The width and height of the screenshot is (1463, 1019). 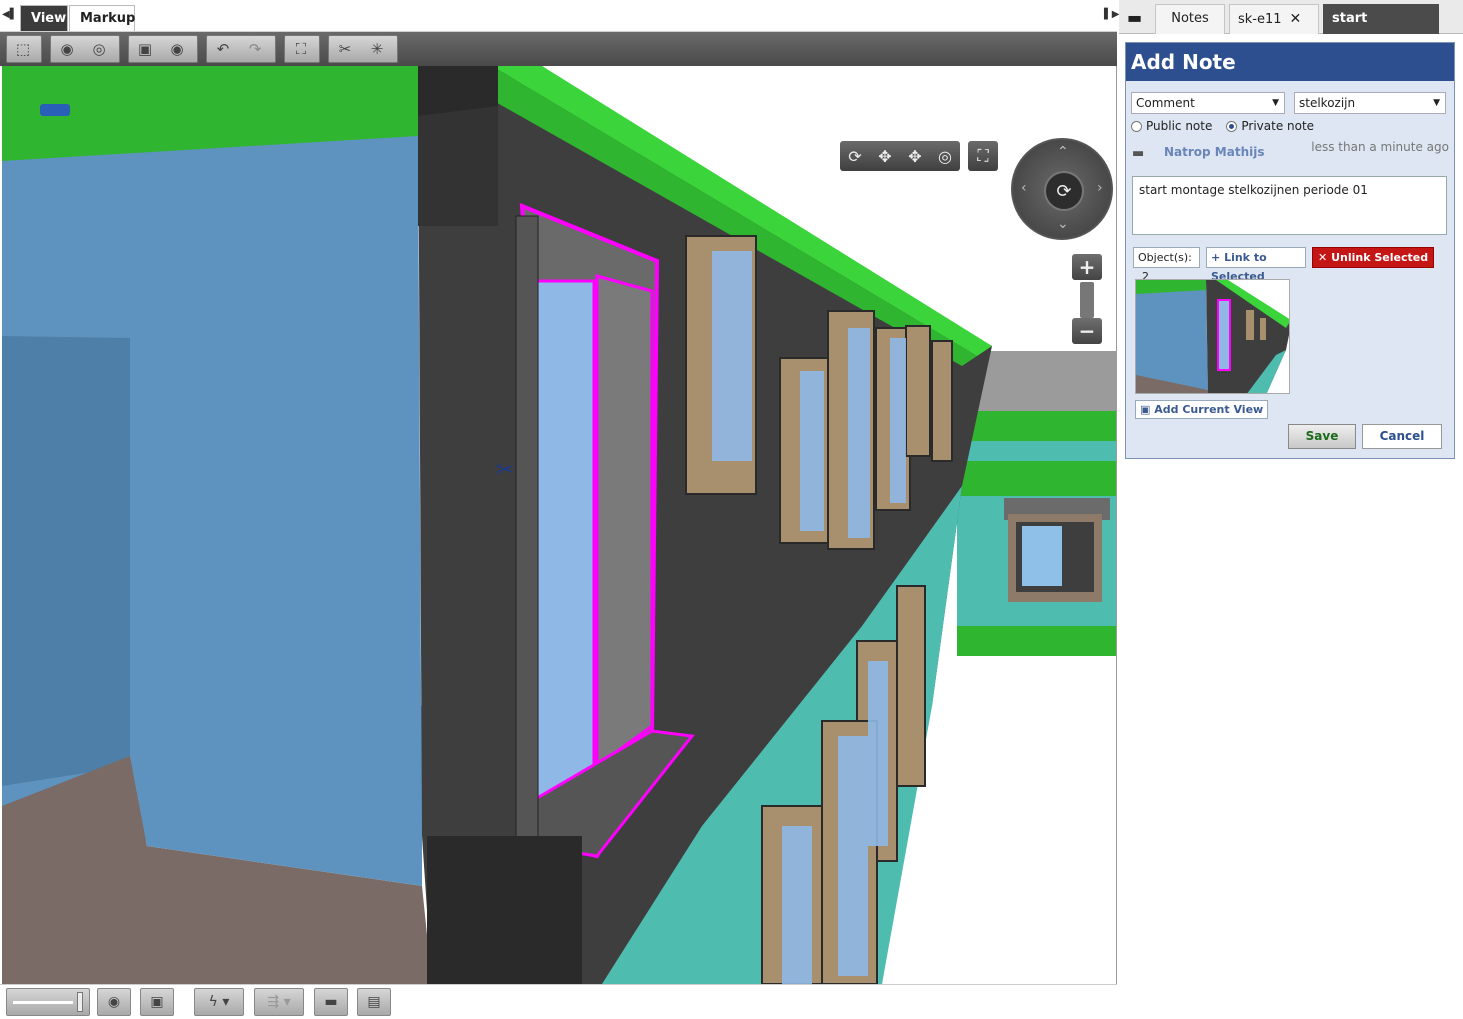 What do you see at coordinates (505, 470) in the screenshot?
I see `scissor-cursor-icon: ✂` at bounding box center [505, 470].